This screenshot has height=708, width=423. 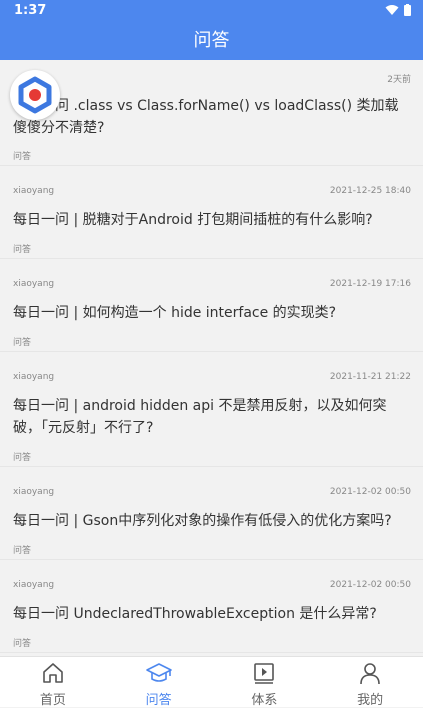 I want to click on status-bar: 1:37, so click(x=211, y=11).